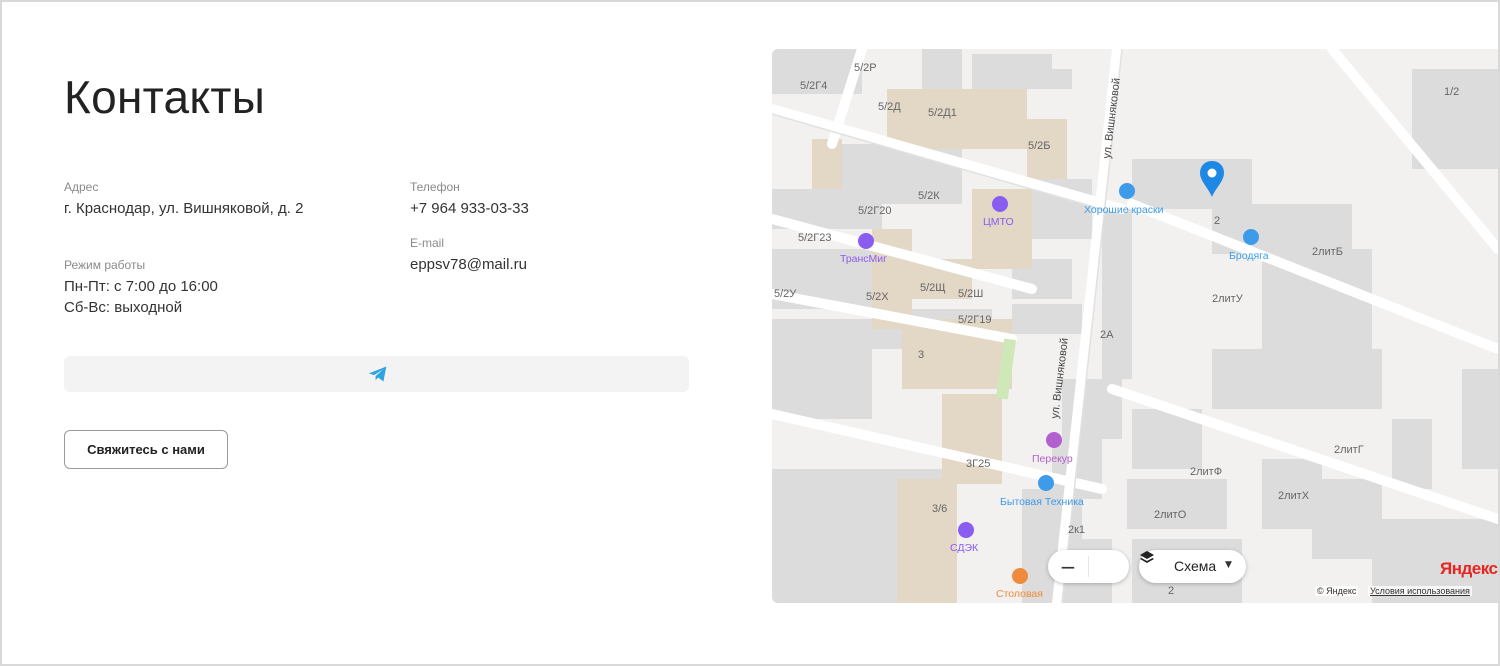 This screenshot has height=666, width=1500. I want to click on house-3-6: 3/6, so click(939, 509).